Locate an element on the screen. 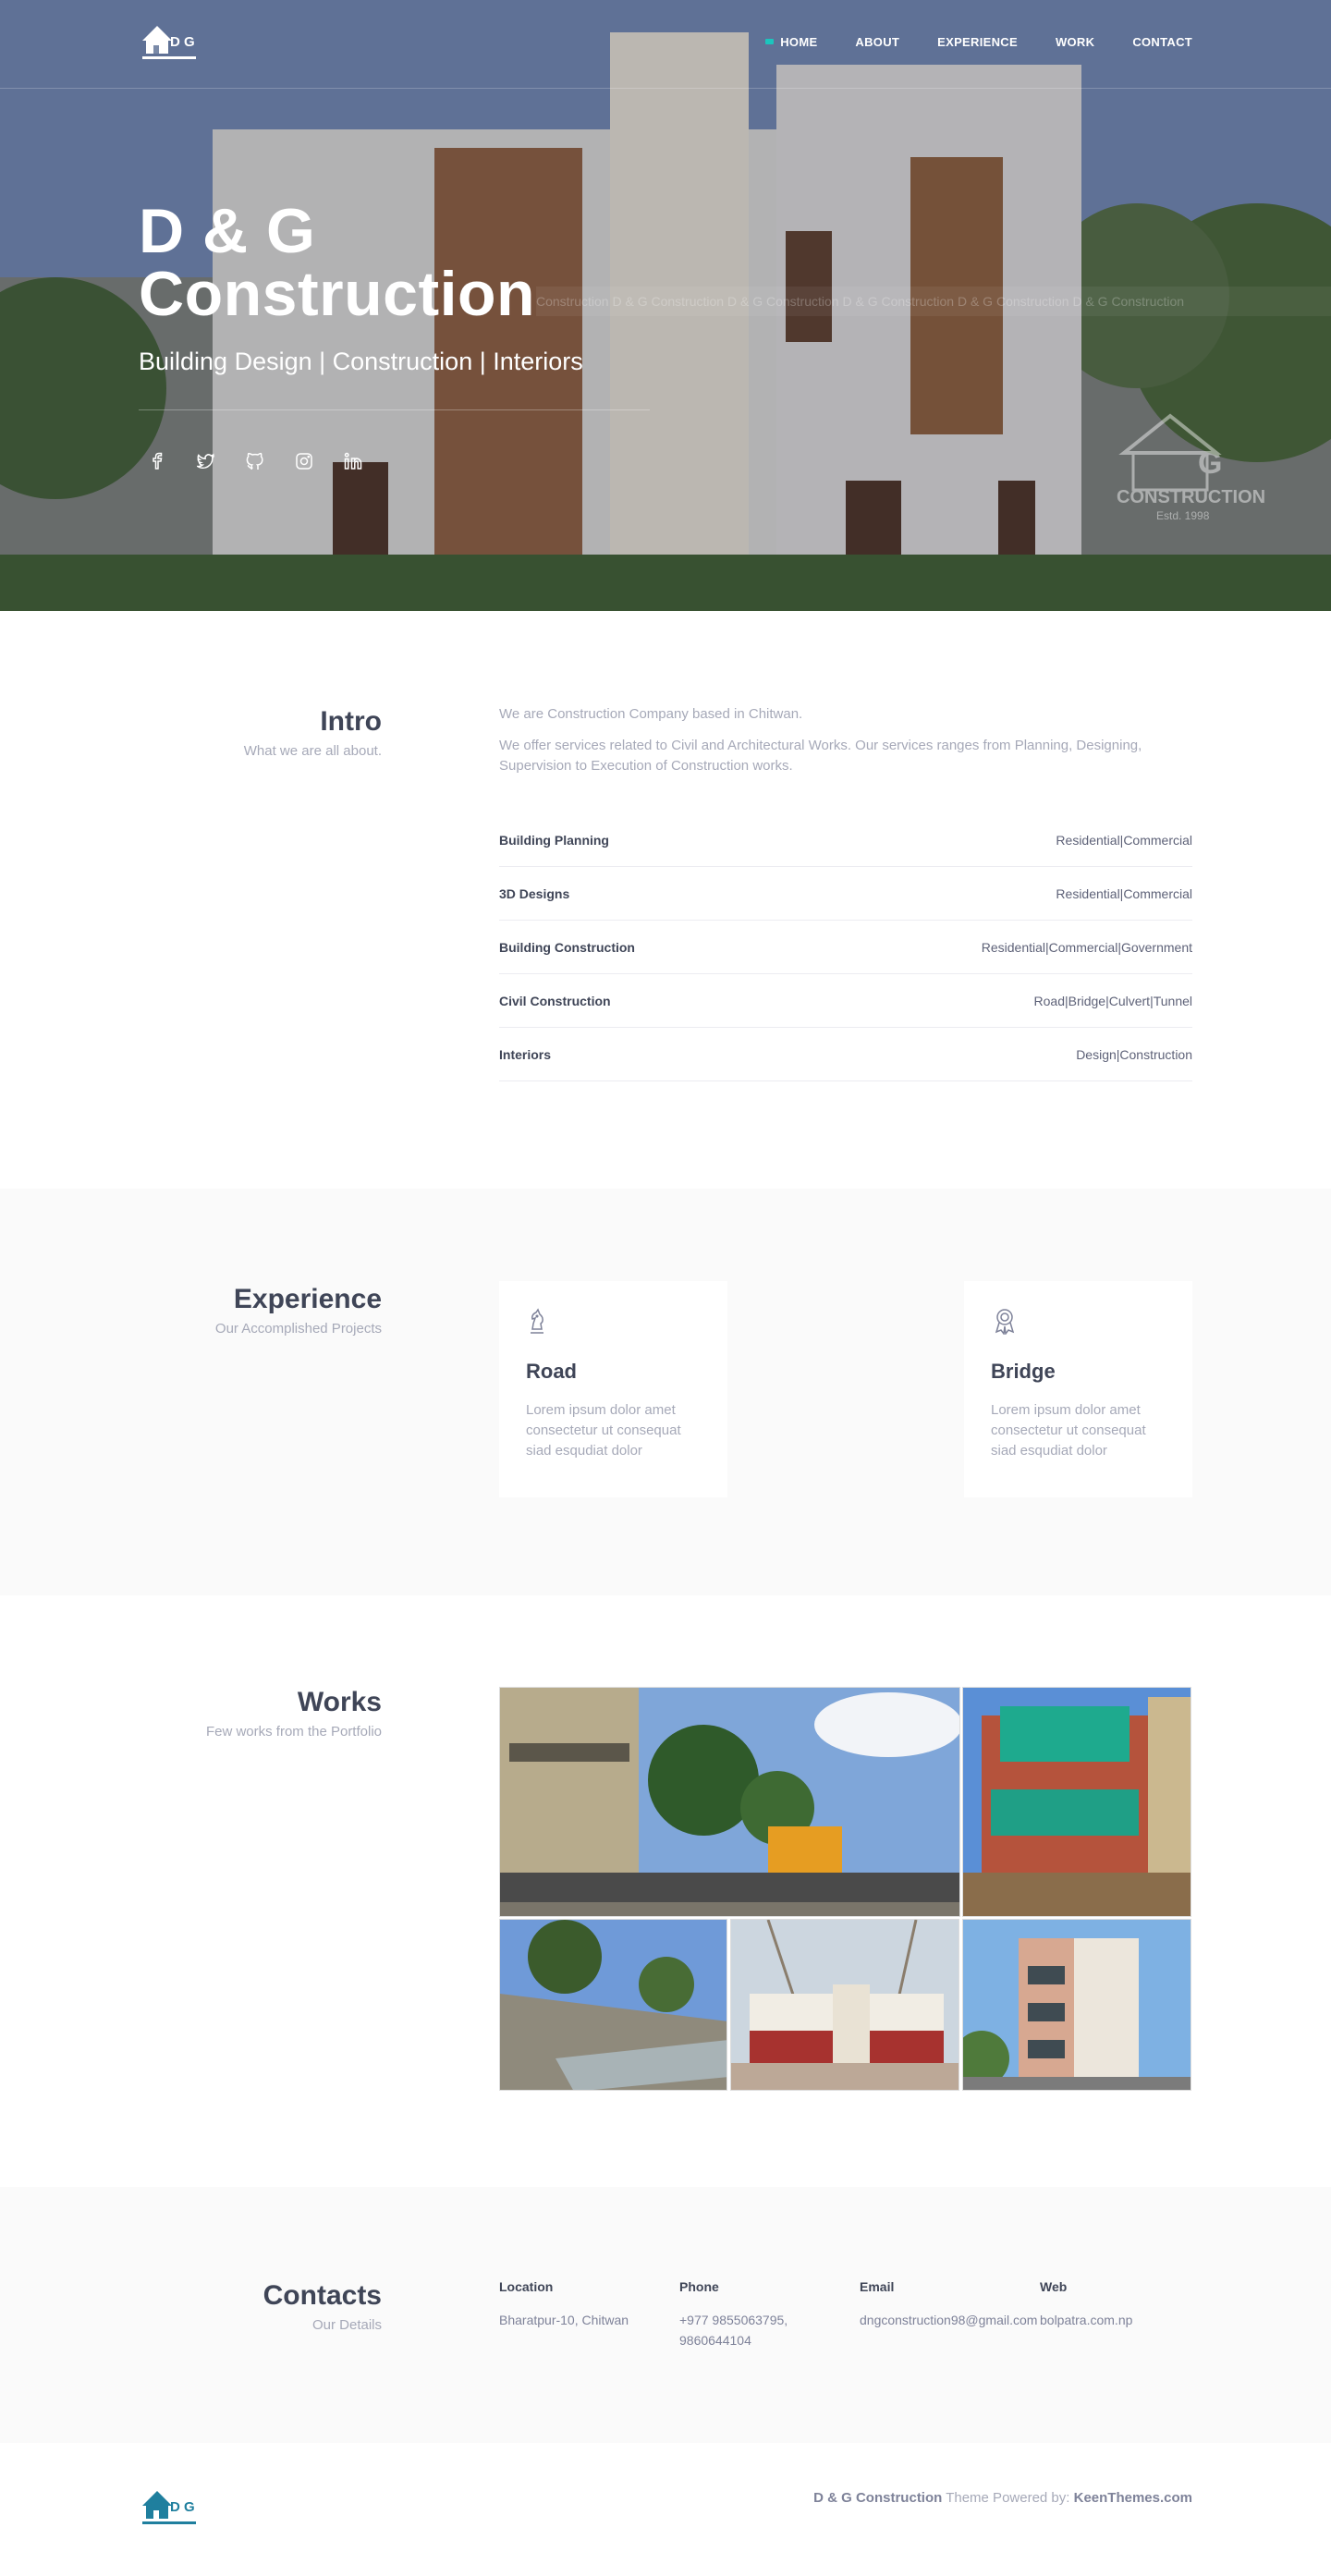 The height and width of the screenshot is (2576, 1331). multi-storey-building-photo is located at coordinates (1077, 2005).